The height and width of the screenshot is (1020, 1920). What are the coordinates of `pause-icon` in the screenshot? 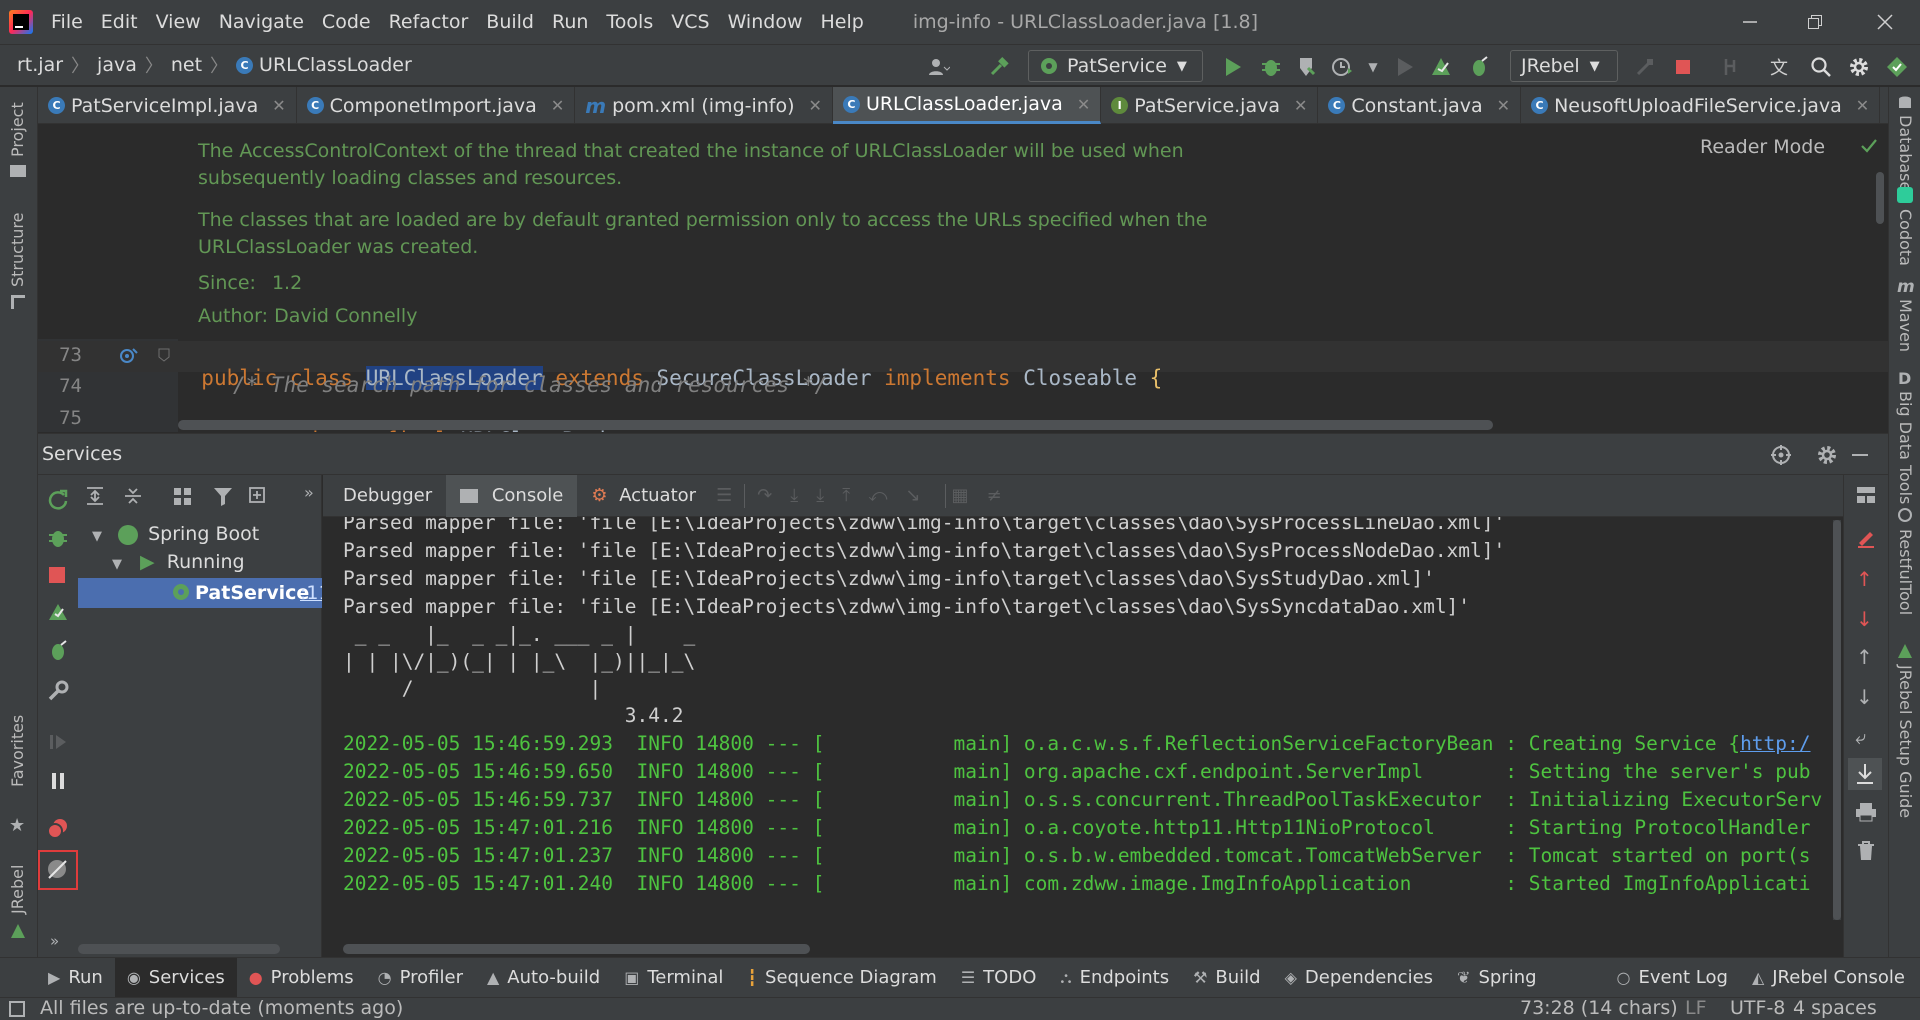 It's located at (58, 781).